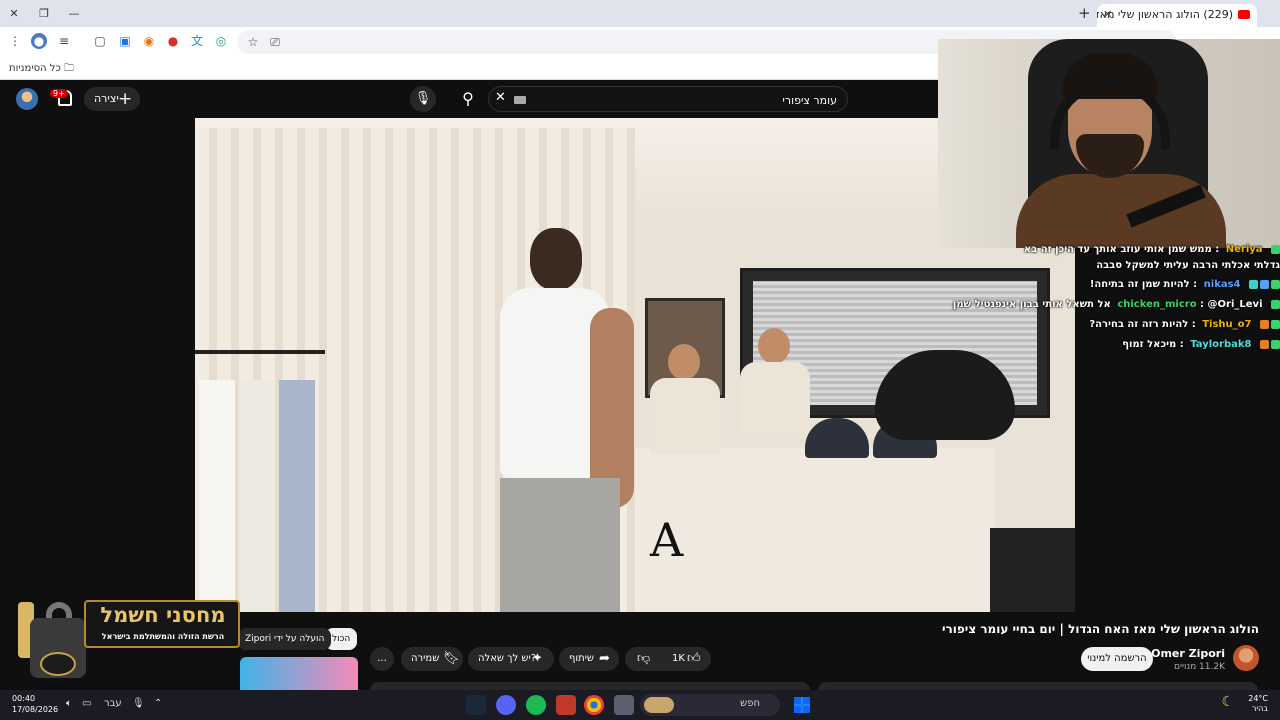  Describe the element at coordinates (1227, 702) in the screenshot. I see `moon-icon: ☾` at that location.